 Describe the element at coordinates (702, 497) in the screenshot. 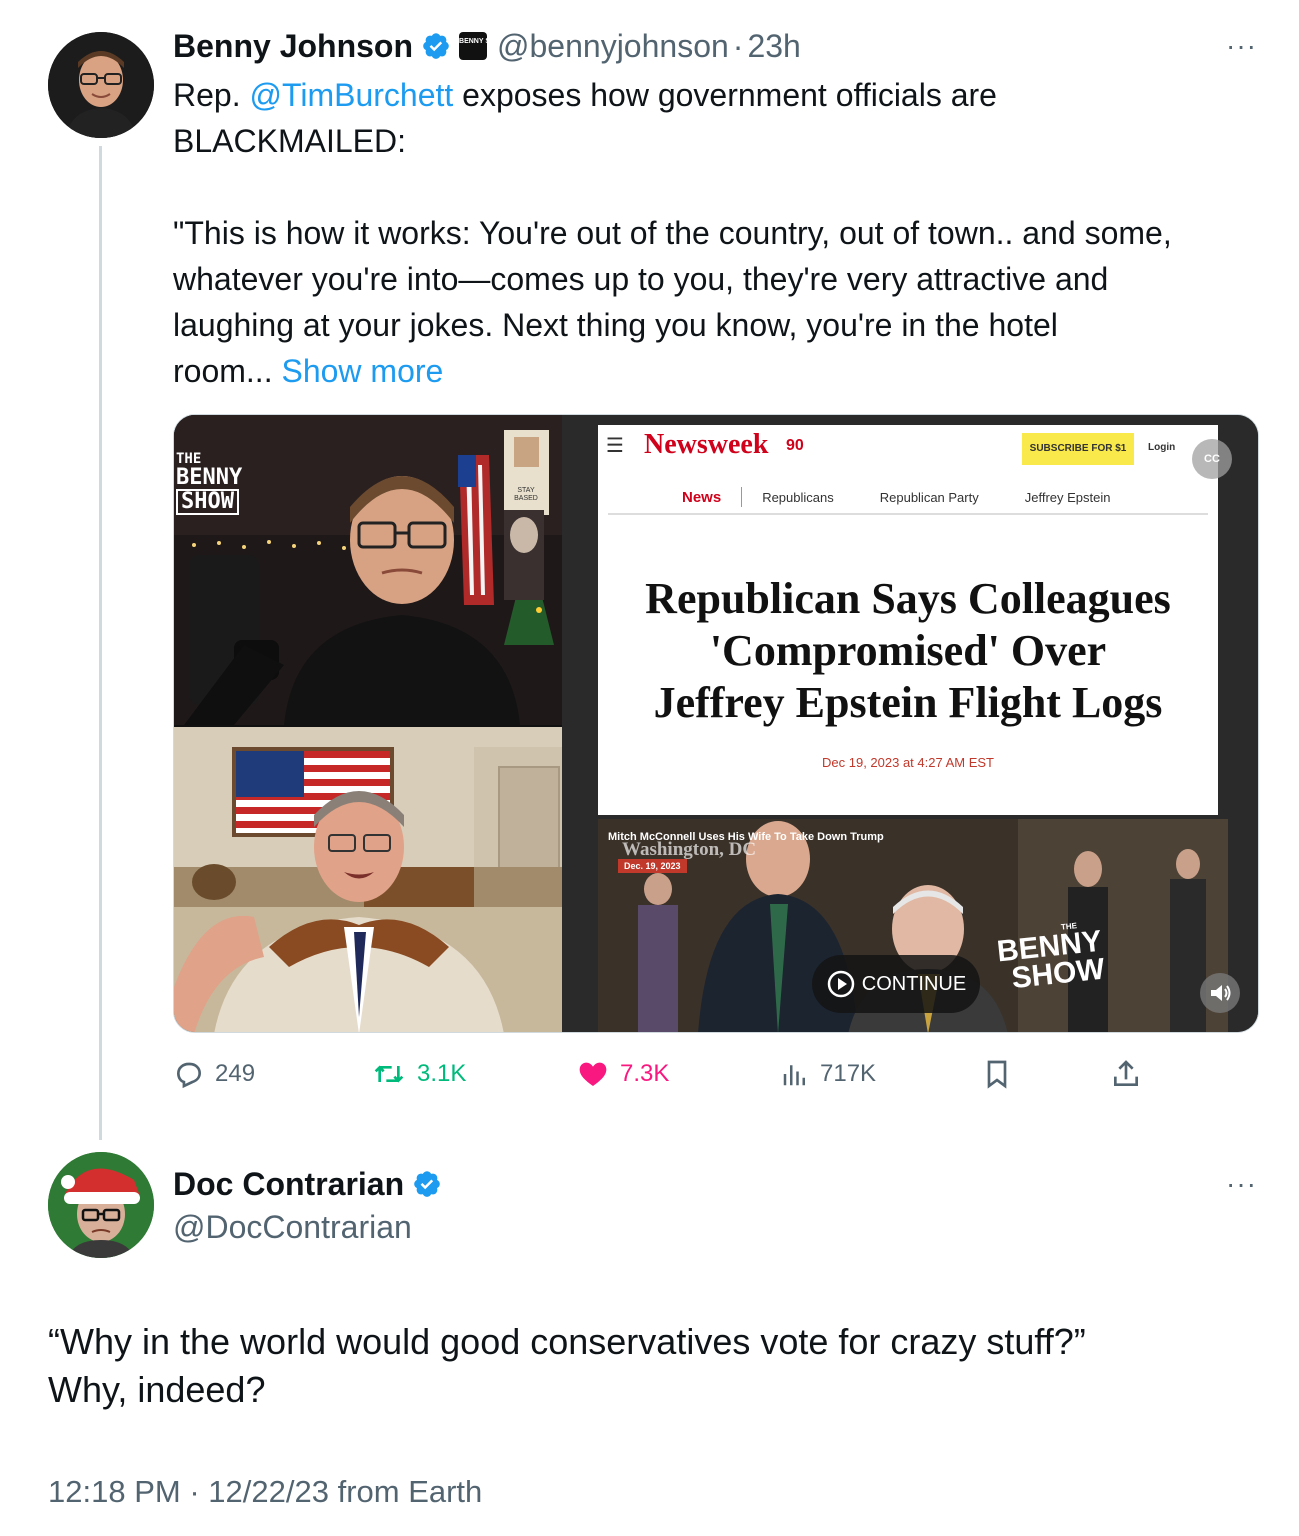

I see `nav-news: News` at that location.